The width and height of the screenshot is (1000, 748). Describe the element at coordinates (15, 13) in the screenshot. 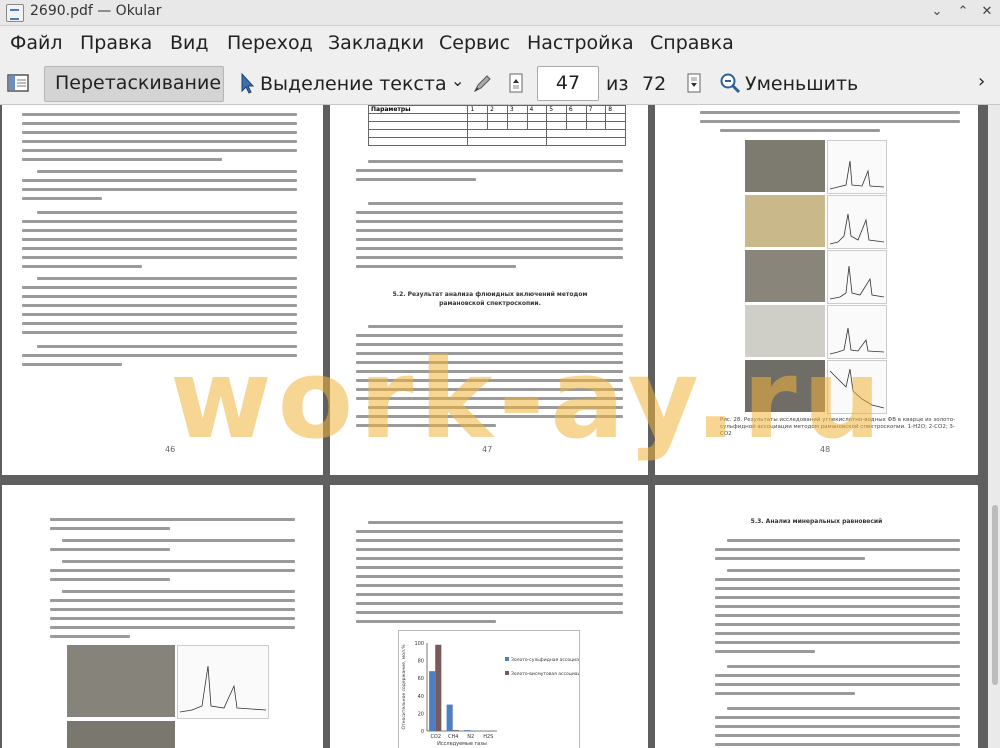

I see `okular-app-icon` at that location.